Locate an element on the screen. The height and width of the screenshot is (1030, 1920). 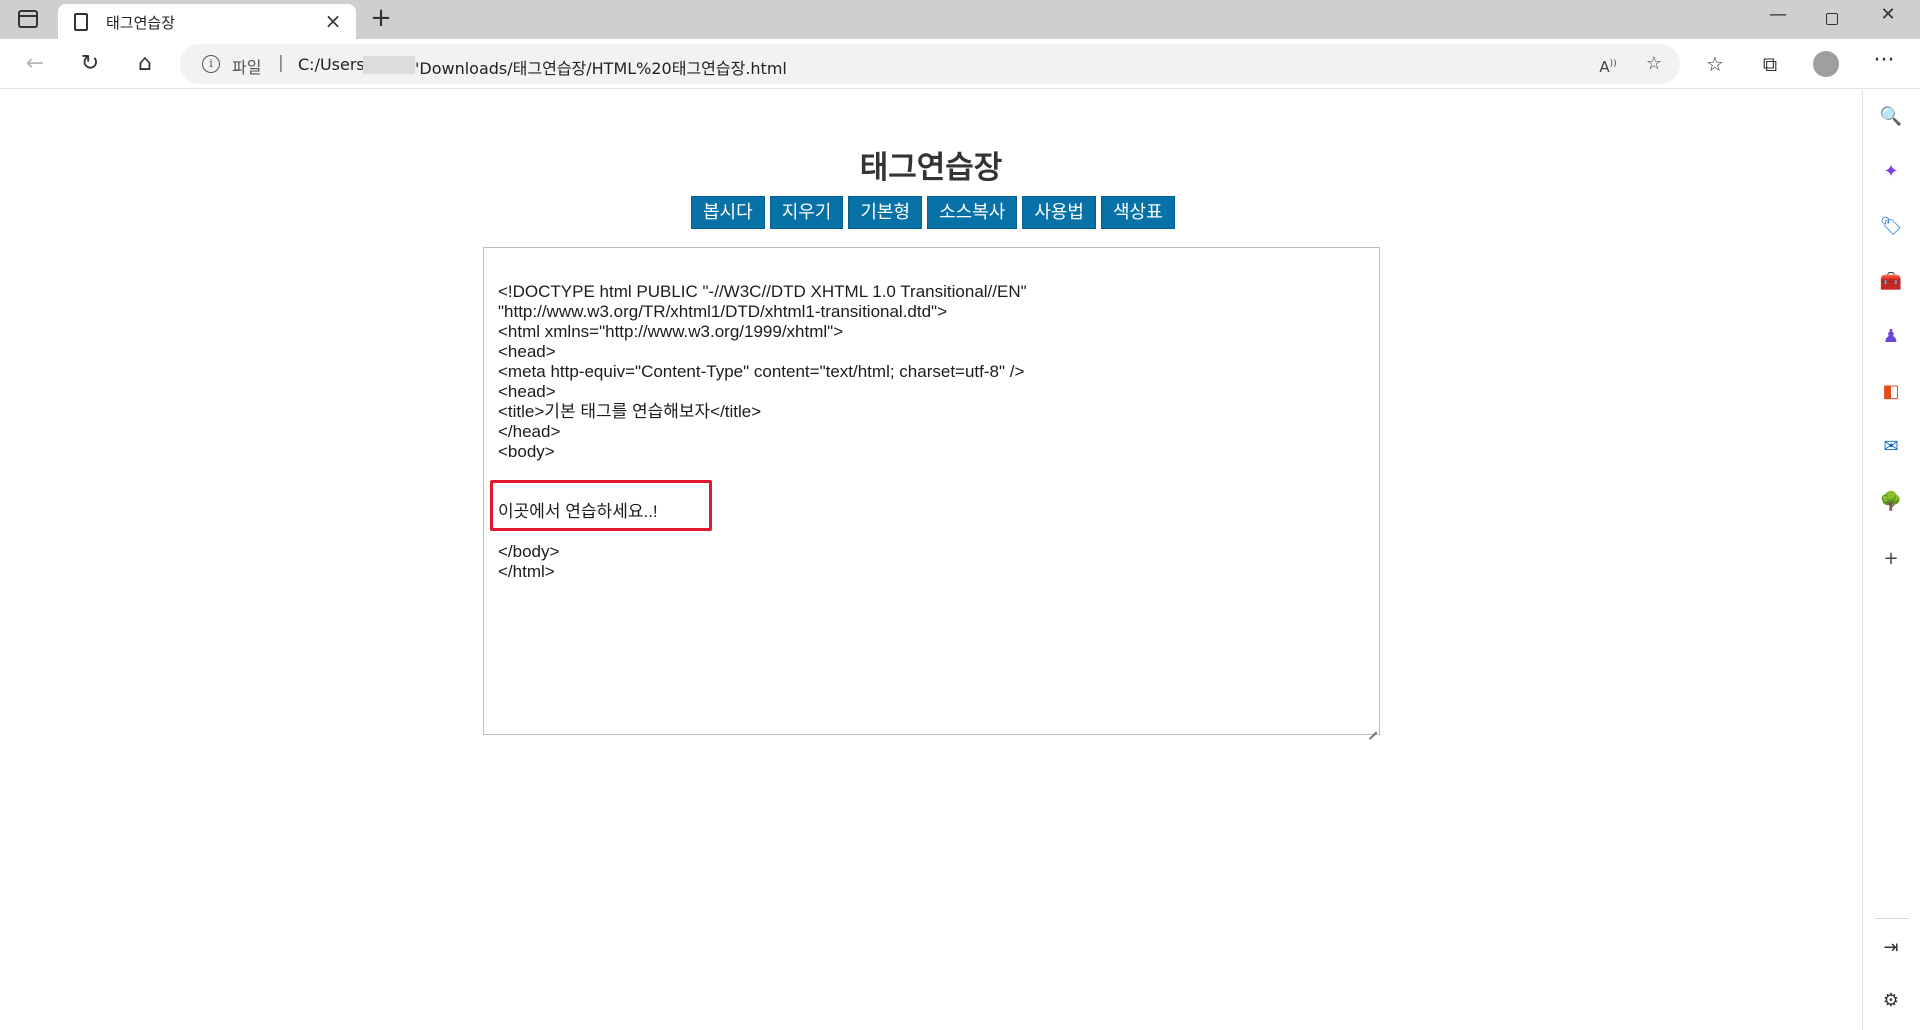
page-icon is located at coordinates (81, 22).